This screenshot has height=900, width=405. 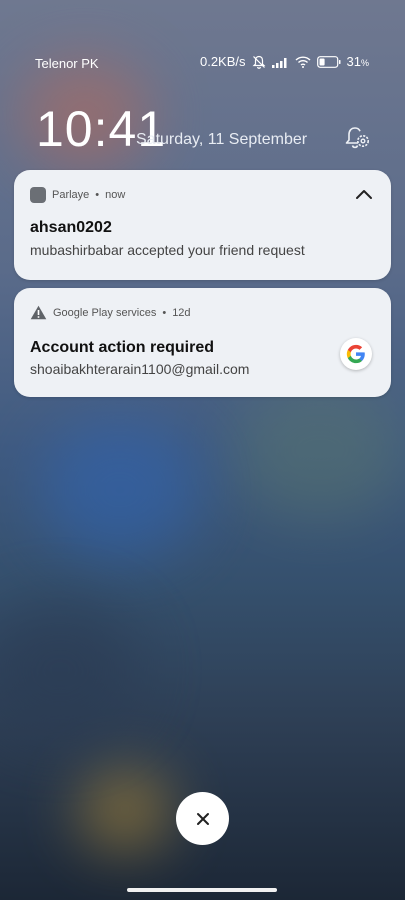 I want to click on battery-icon, so click(x=328, y=61).